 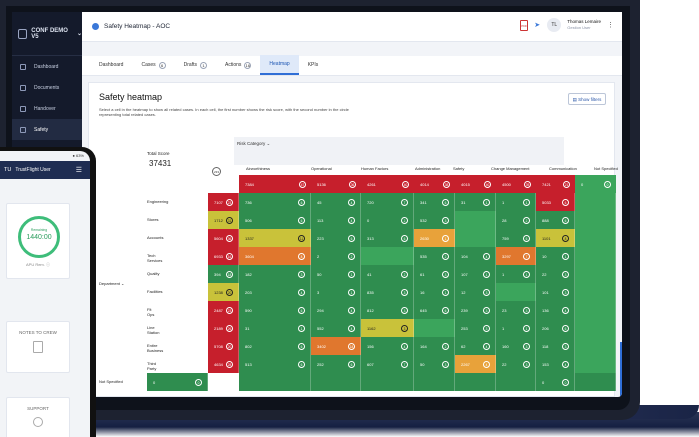 I want to click on heatmap-cell: 607 7, so click(x=387, y=364).